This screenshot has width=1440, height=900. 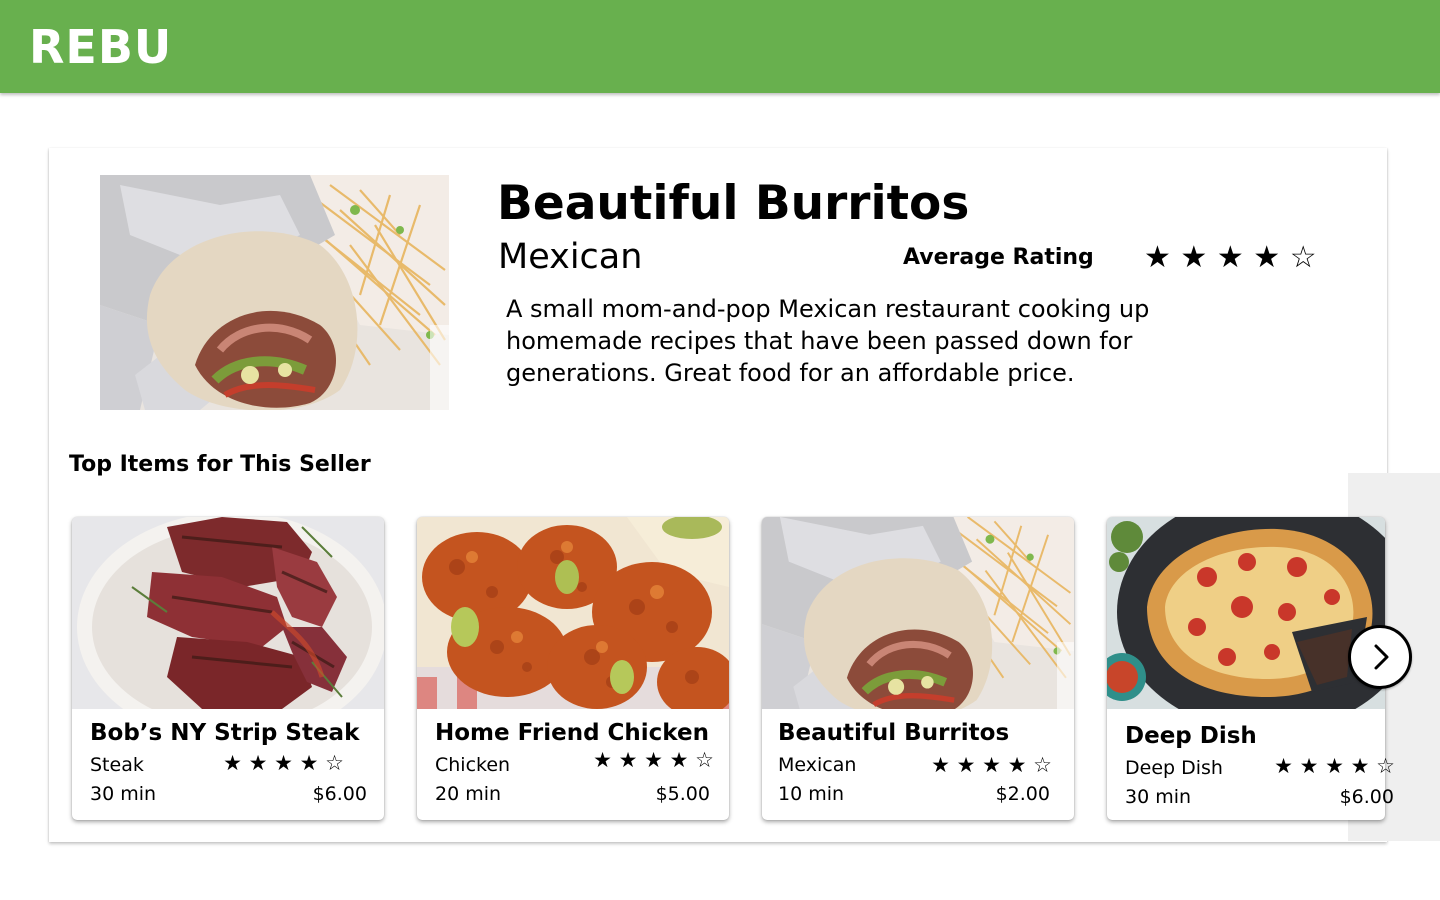 I want to click on store-cuisine: Mexican, so click(x=570, y=257).